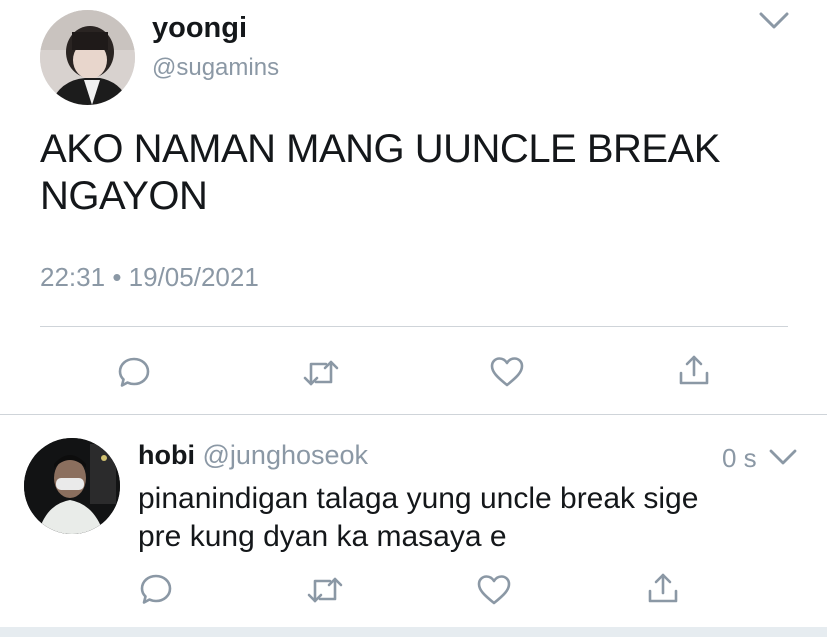  What do you see at coordinates (322, 536) in the screenshot?
I see `reply-text-line-2: pre kung dyan ka masaya e` at bounding box center [322, 536].